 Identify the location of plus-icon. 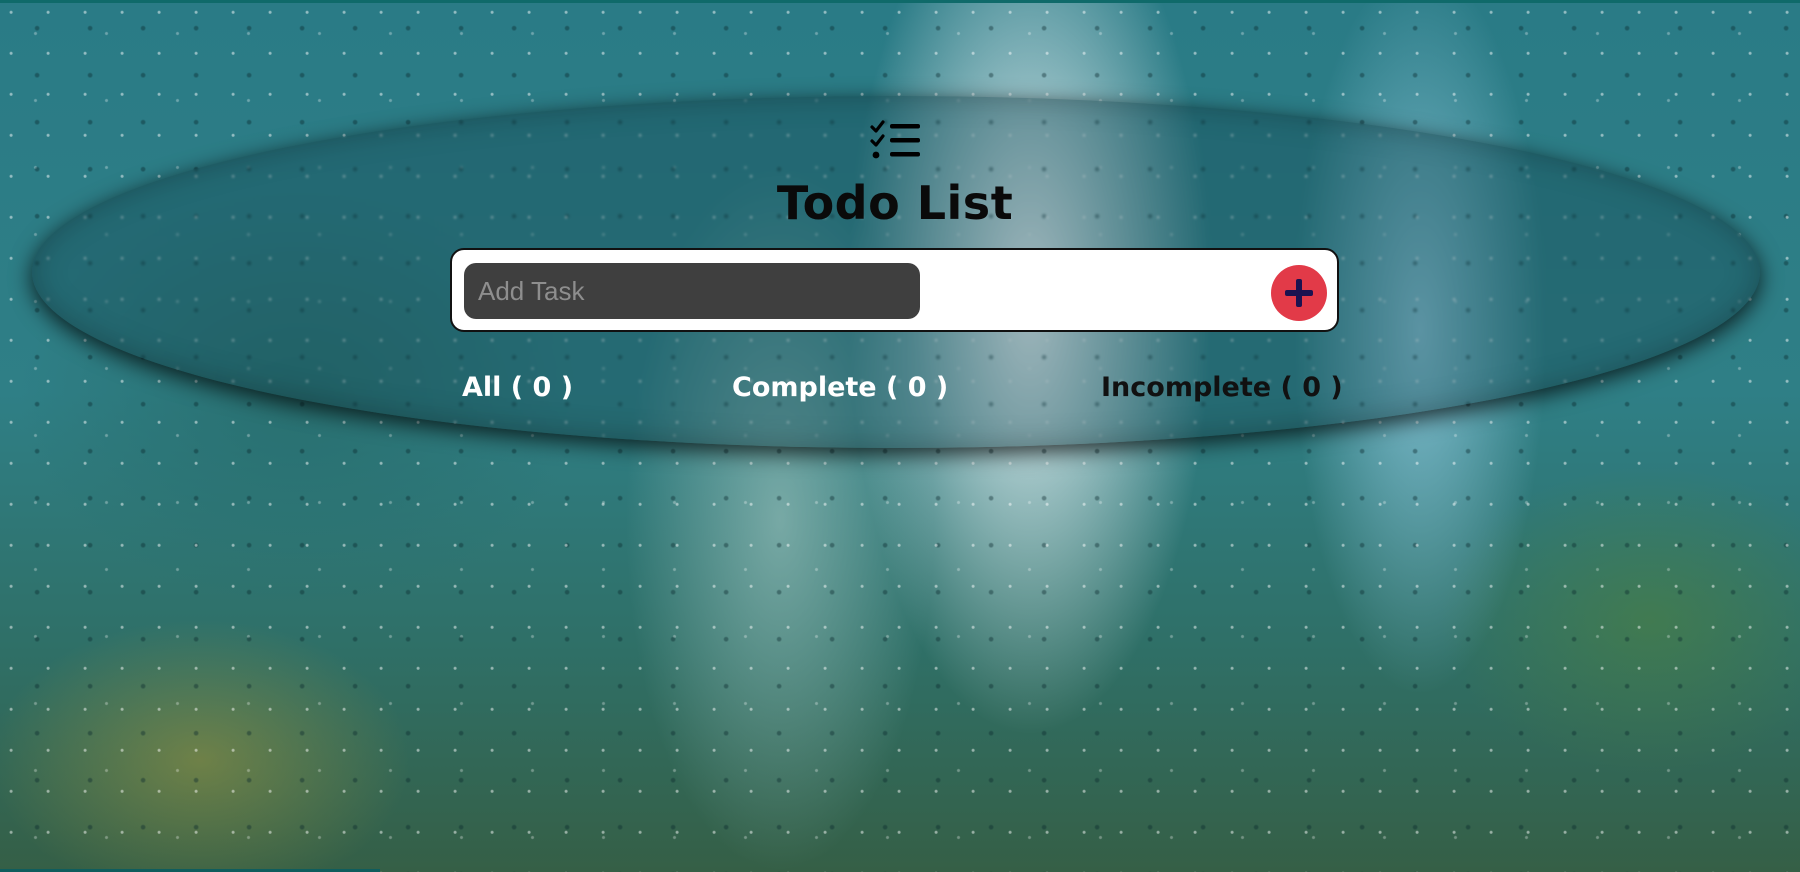
(1299, 293).